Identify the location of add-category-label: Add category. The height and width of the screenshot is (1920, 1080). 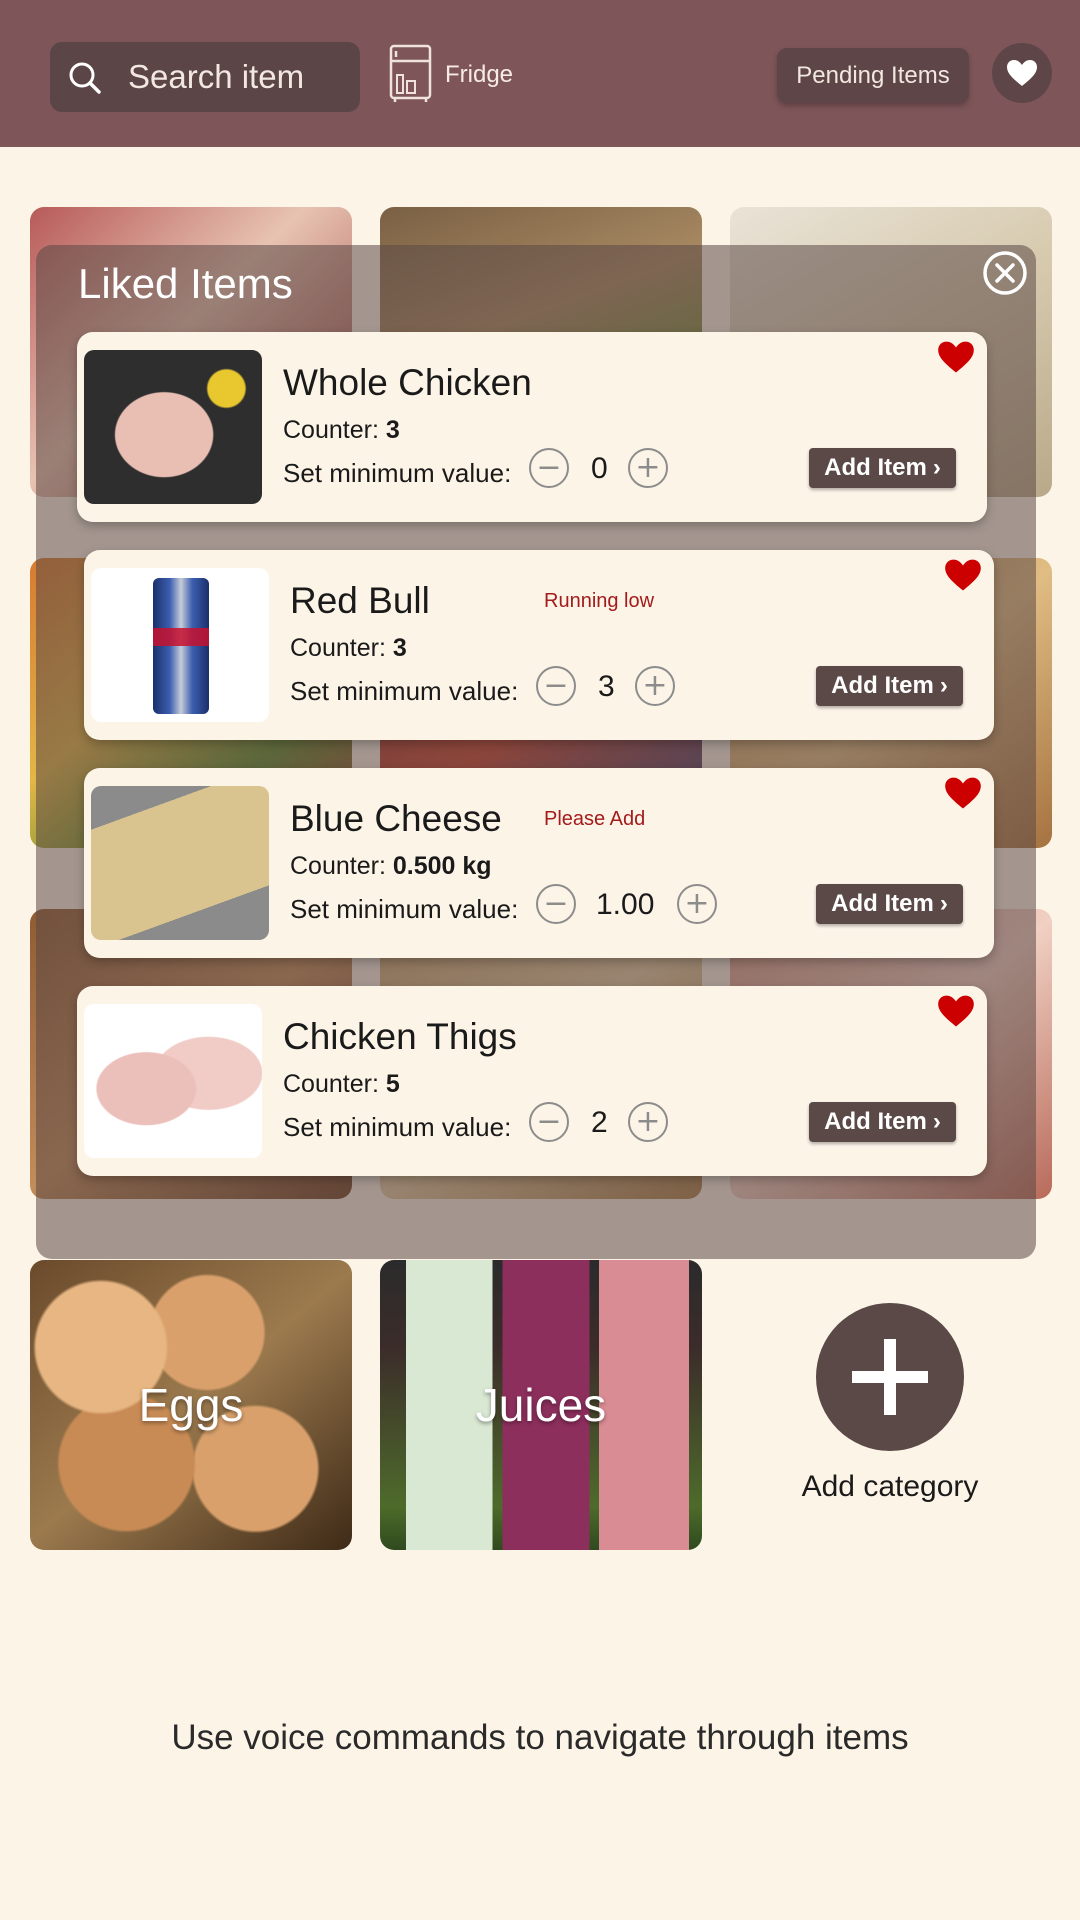
(890, 1486).